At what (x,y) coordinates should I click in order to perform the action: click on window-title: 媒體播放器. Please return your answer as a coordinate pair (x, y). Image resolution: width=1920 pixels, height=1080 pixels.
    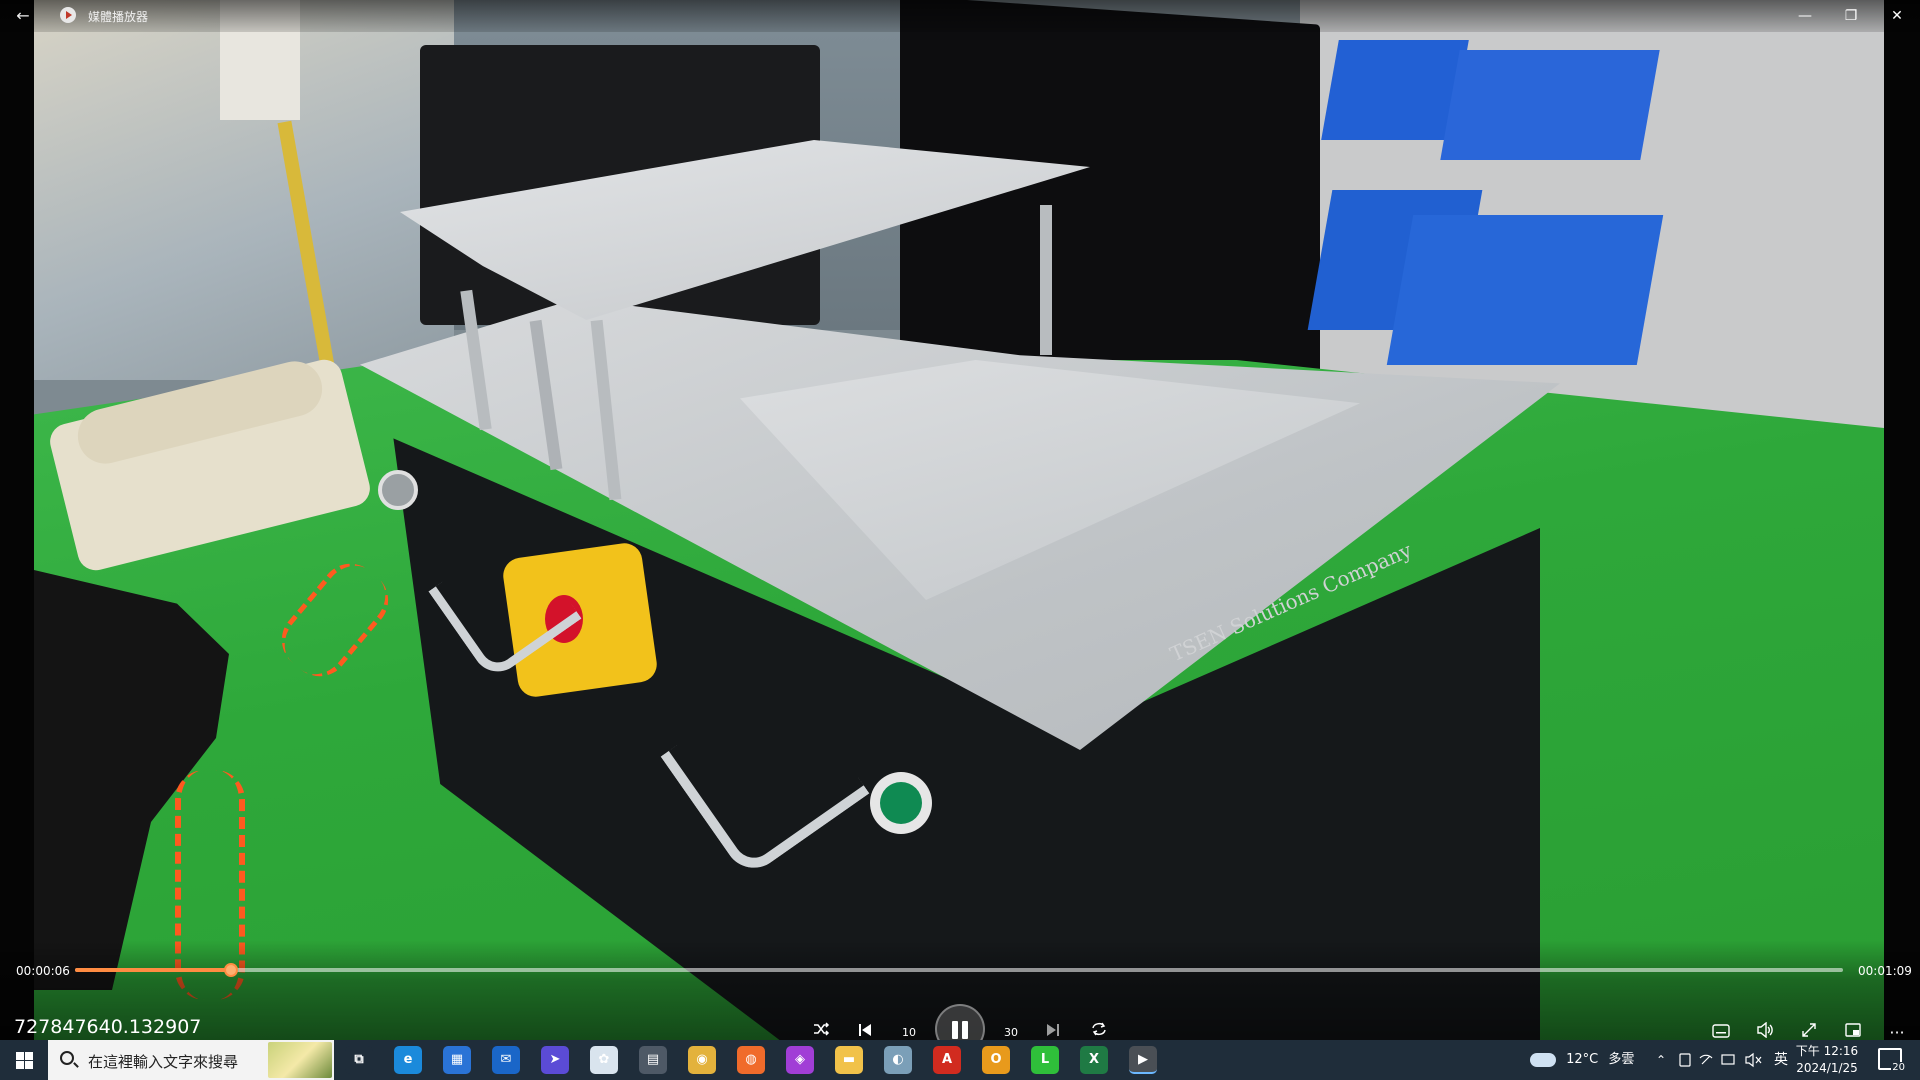
    Looking at the image, I should click on (118, 17).